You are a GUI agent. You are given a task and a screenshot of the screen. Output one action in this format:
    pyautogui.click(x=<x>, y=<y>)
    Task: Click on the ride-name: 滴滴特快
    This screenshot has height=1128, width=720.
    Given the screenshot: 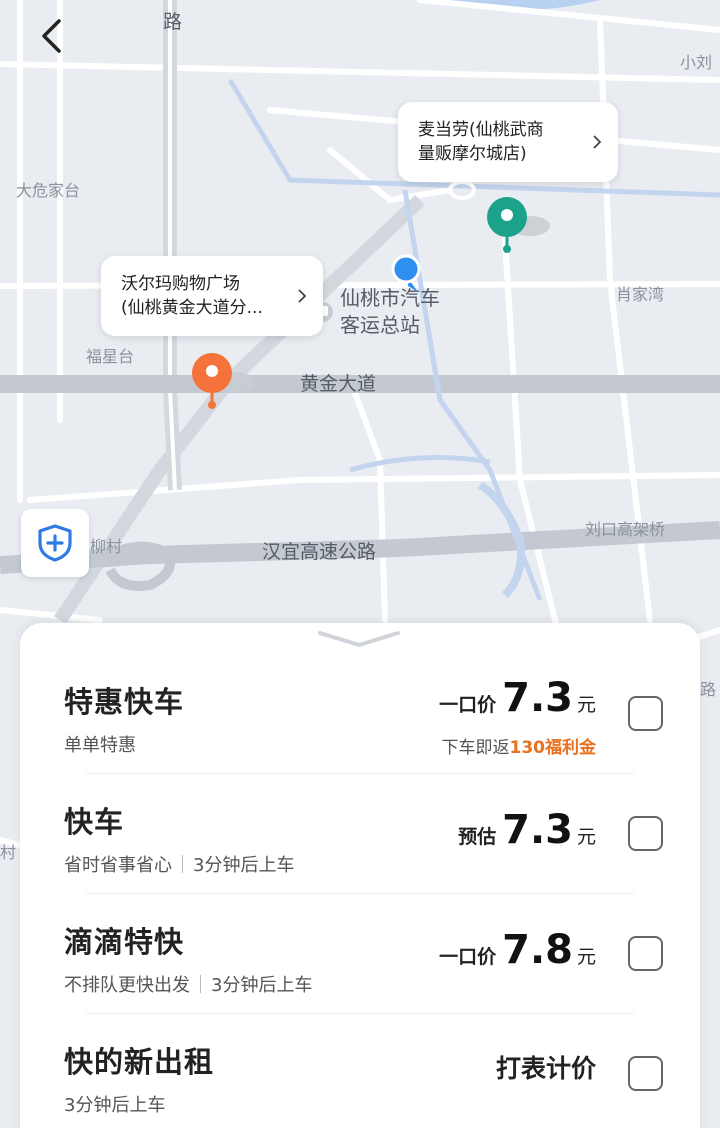 What is the action you would take?
    pyautogui.click(x=124, y=942)
    